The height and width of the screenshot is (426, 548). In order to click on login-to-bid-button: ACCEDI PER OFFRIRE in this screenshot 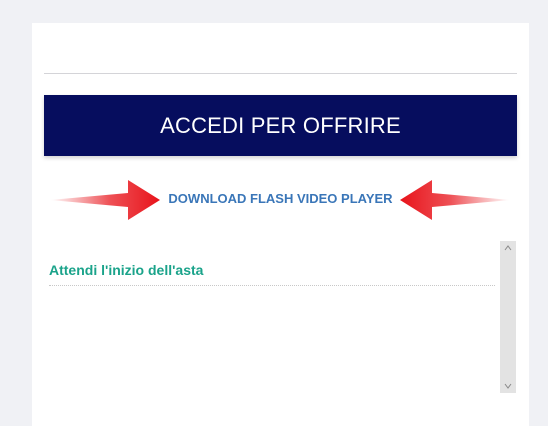, I will do `click(280, 125)`.